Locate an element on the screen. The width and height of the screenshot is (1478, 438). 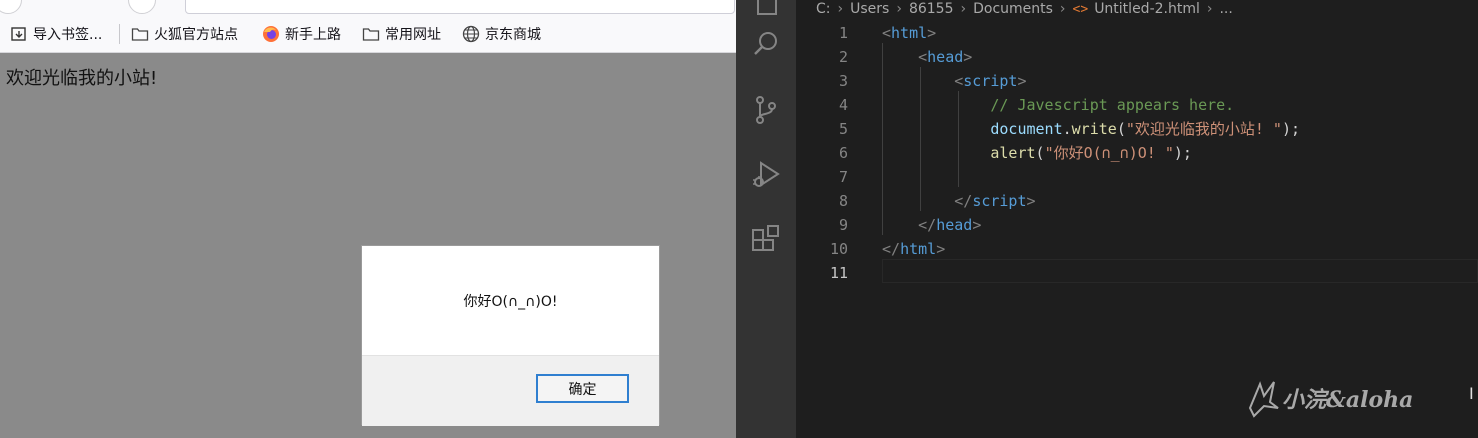
globe-icon is located at coordinates (471, 34).